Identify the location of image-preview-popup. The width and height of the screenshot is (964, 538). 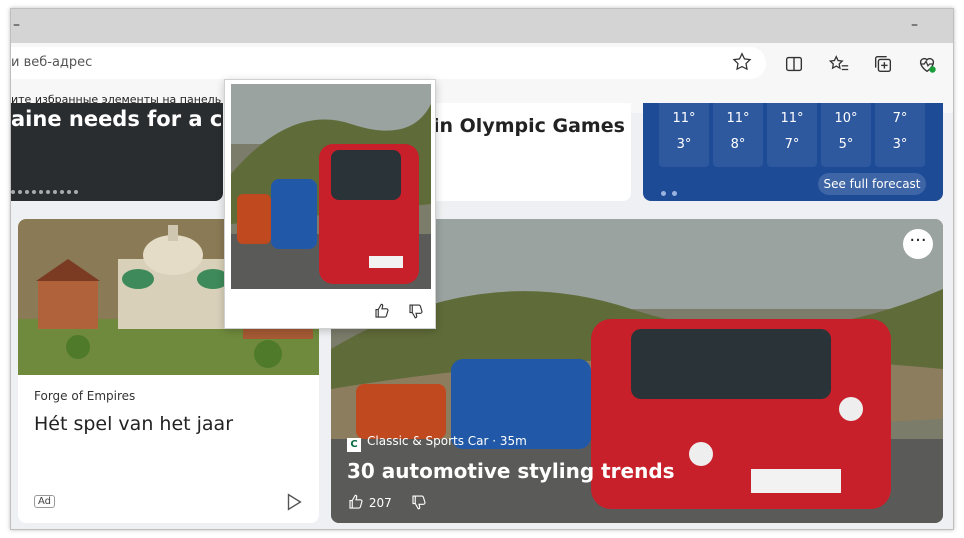
(330, 204).